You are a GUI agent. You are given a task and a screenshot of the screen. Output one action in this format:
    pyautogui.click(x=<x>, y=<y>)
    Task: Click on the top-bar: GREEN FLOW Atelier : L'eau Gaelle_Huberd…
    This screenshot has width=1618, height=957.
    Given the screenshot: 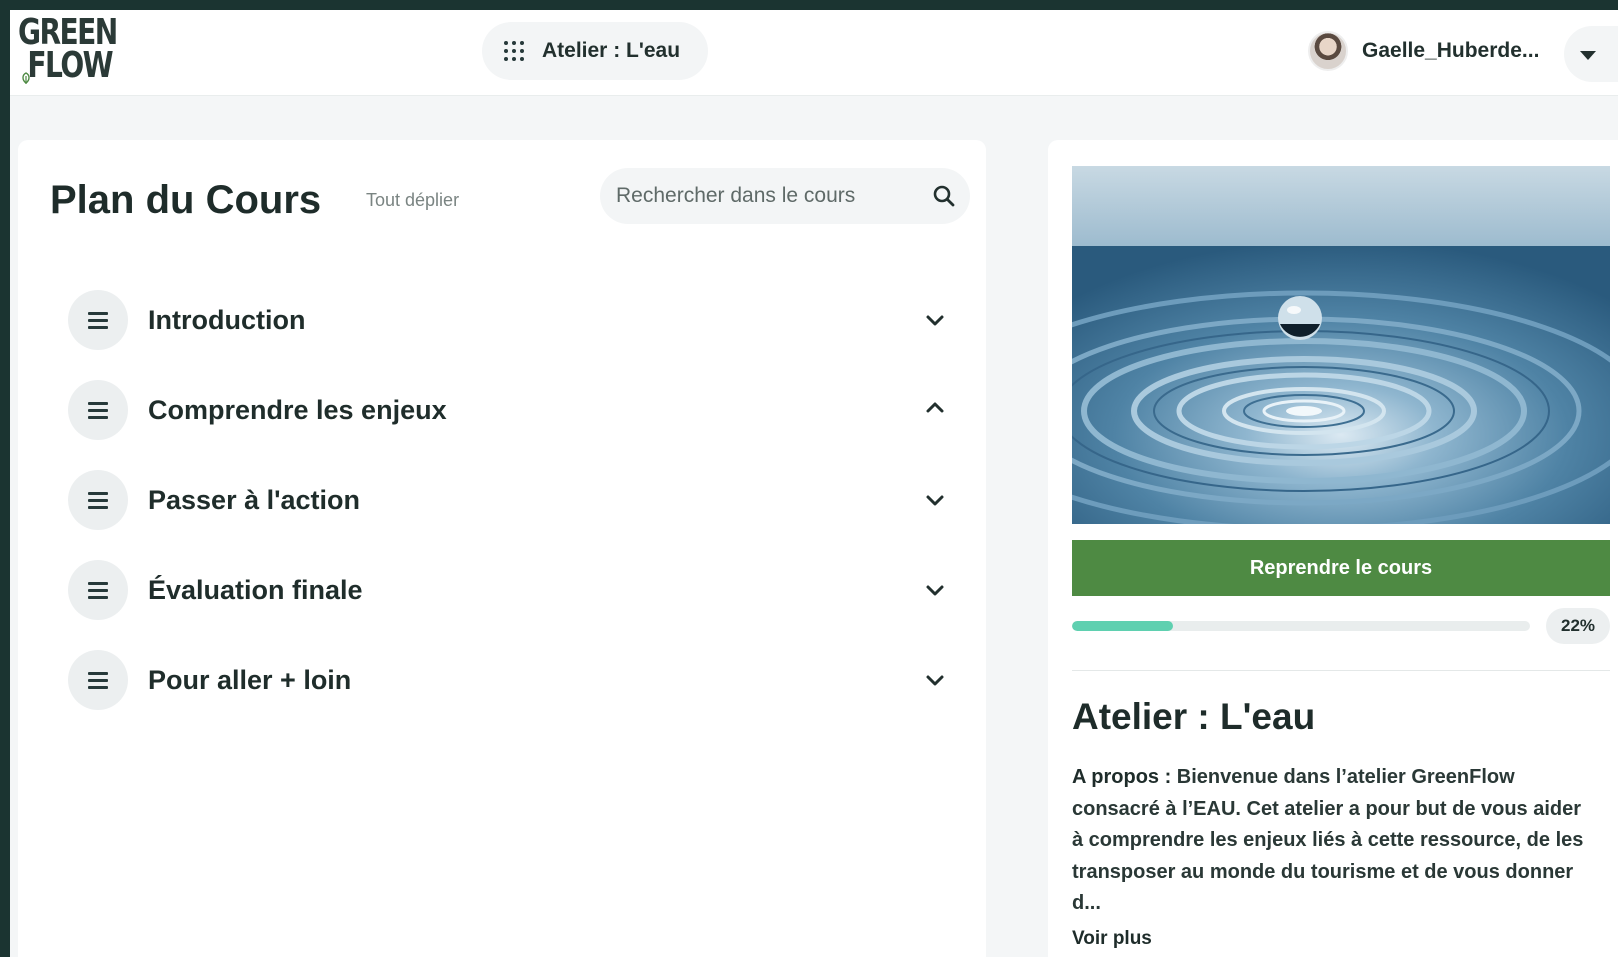 What is the action you would take?
    pyautogui.click(x=814, y=53)
    